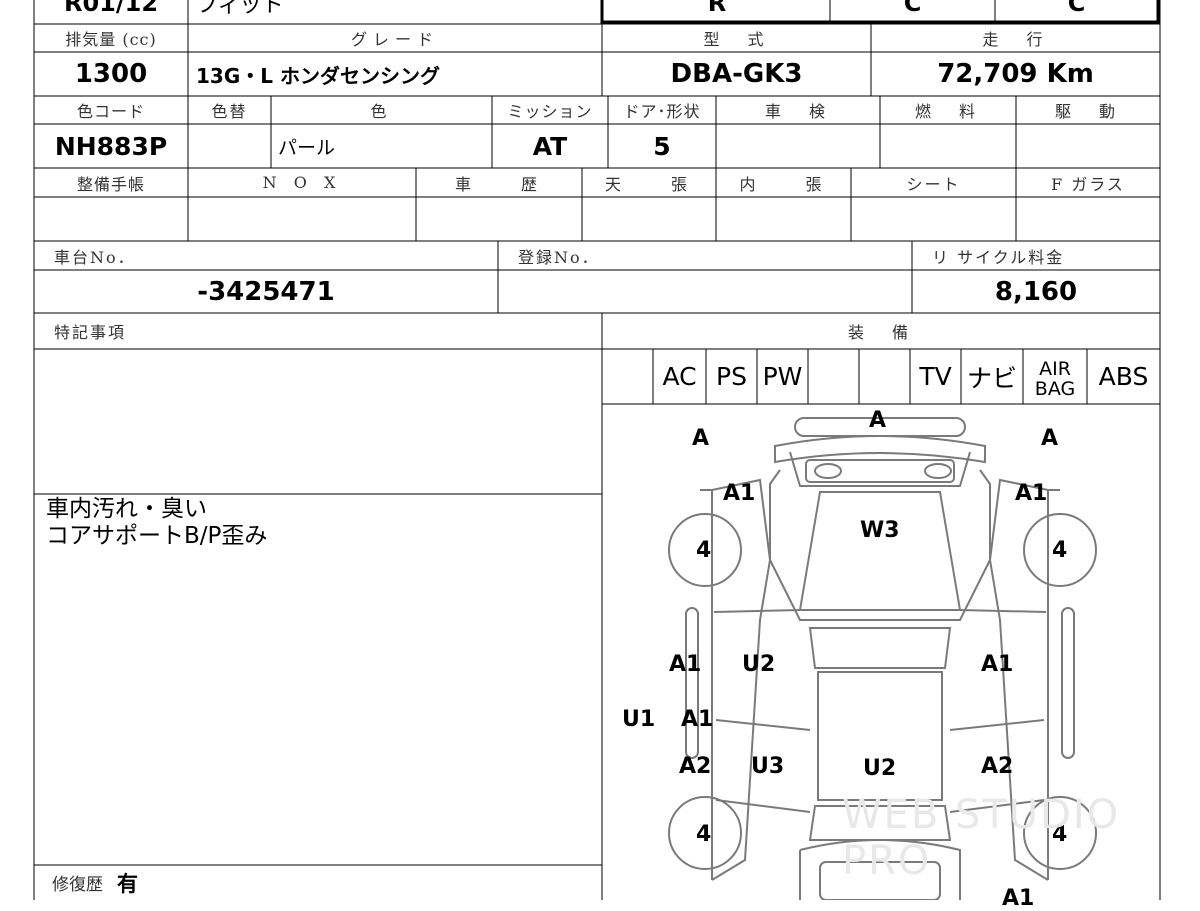 This screenshot has height=911, width=1200. What do you see at coordinates (266, 291) in the screenshot?
I see `chassis-value: -3425471` at bounding box center [266, 291].